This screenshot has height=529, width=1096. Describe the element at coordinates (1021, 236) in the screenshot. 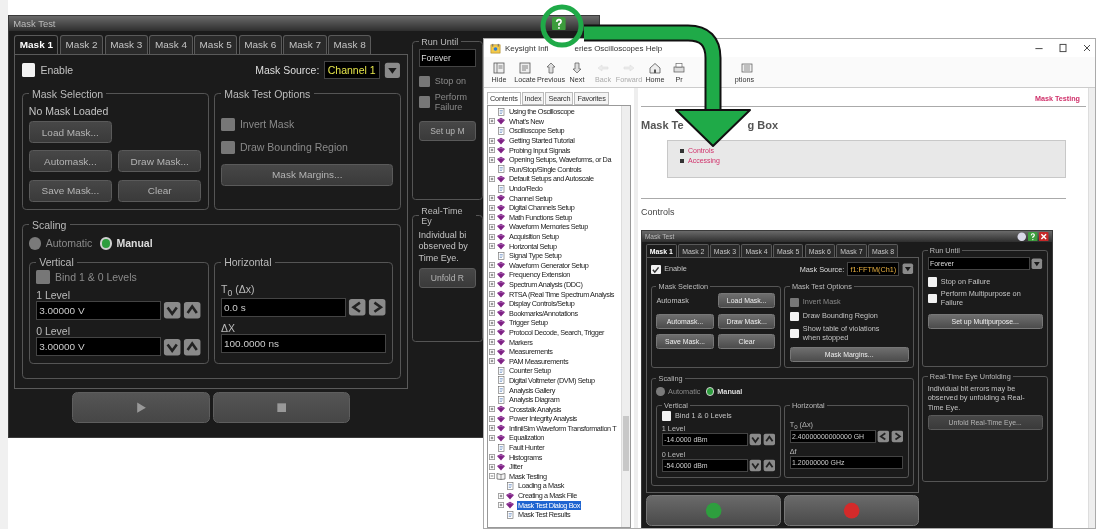

I see `settings-icon` at that location.